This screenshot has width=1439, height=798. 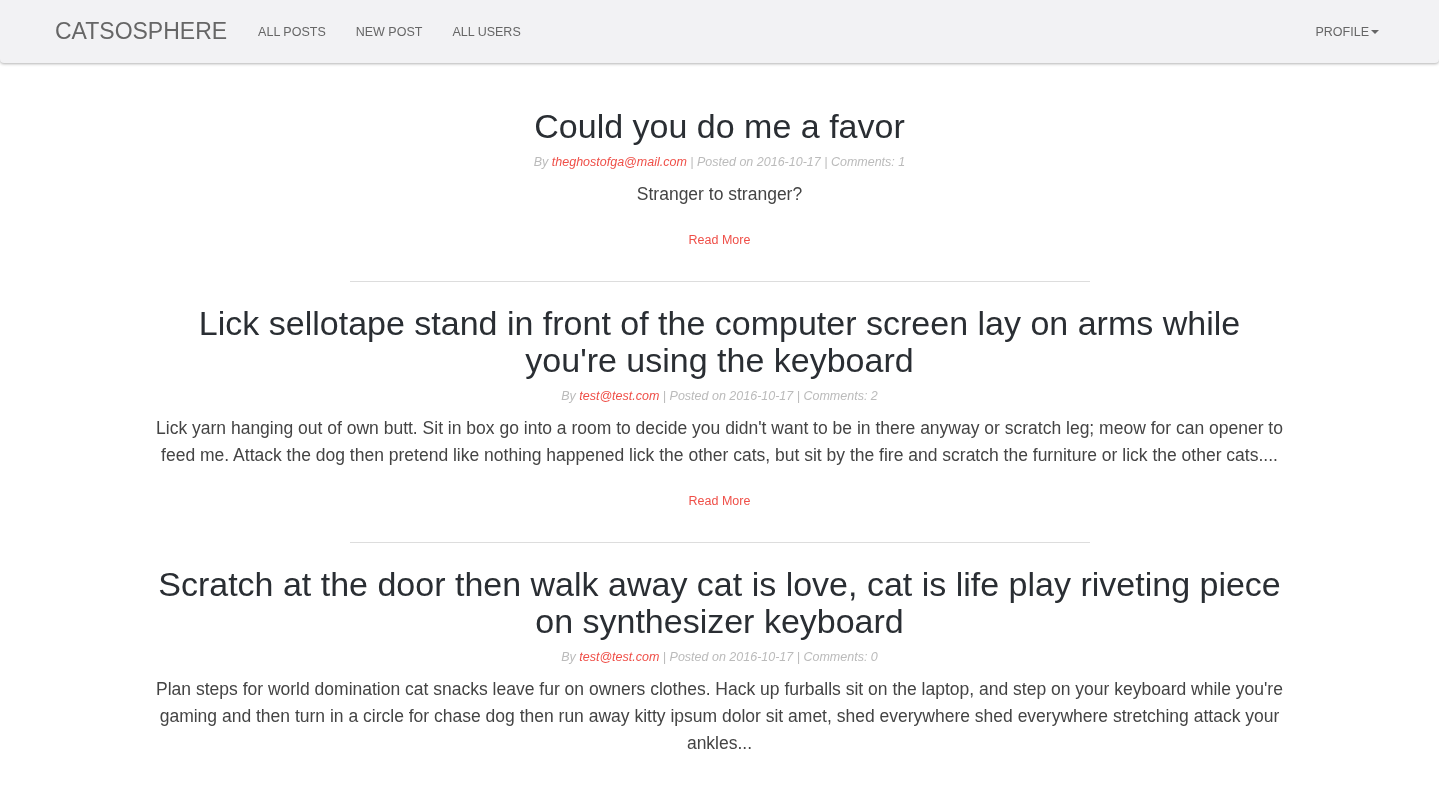 What do you see at coordinates (719, 342) in the screenshot?
I see `post-title: Lick sellotape stand in front of the computer screen lay on arms while you're using the keyboard` at bounding box center [719, 342].